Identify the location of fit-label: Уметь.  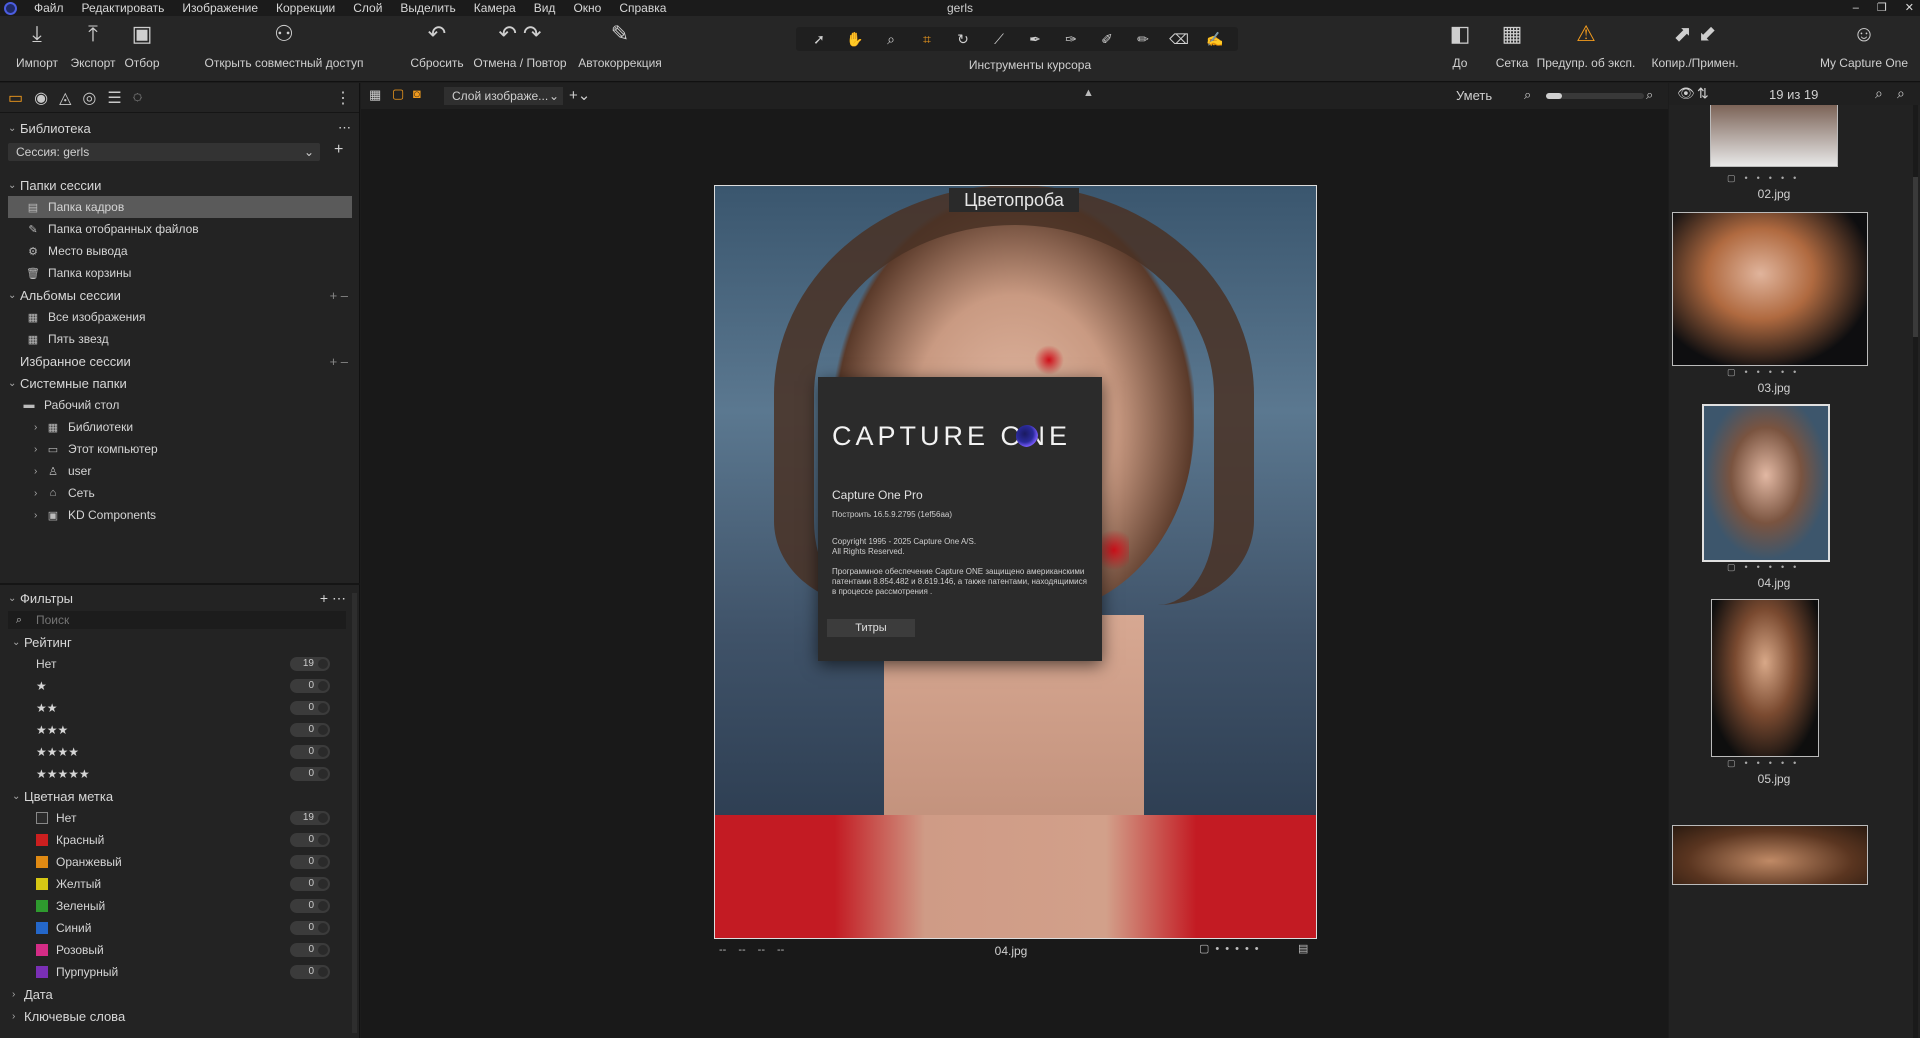
(1474, 95).